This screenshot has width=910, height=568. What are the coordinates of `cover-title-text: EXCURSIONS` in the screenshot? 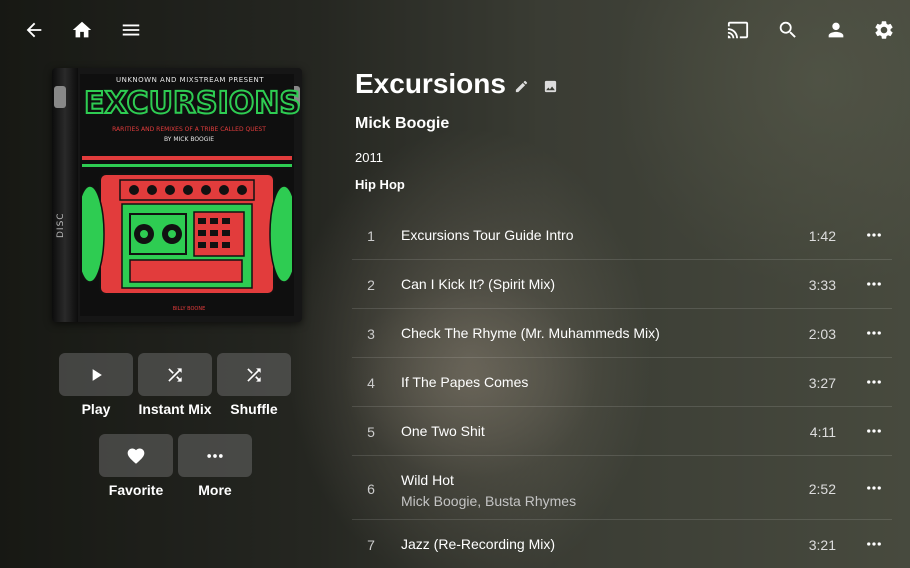 It's located at (192, 103).